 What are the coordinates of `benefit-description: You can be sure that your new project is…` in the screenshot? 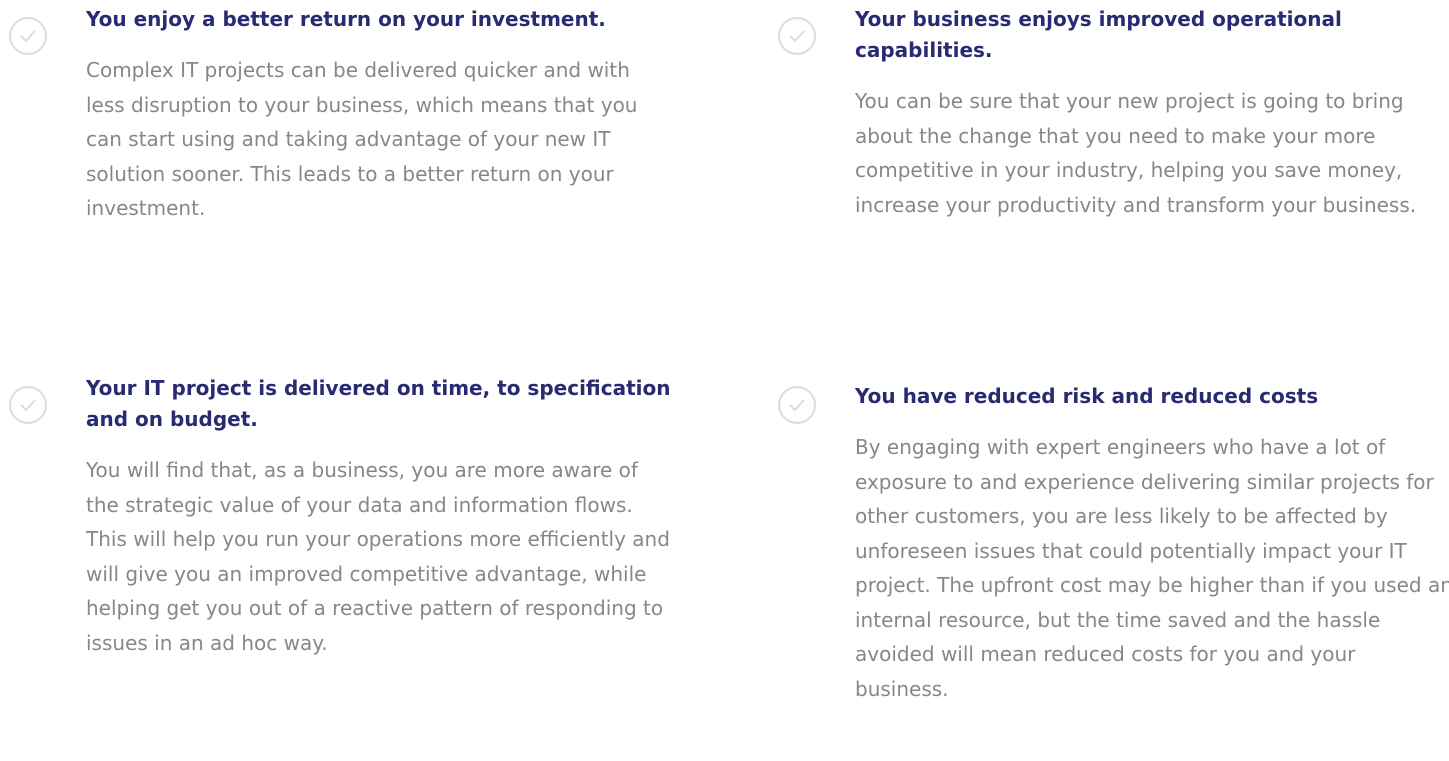 It's located at (1136, 153).